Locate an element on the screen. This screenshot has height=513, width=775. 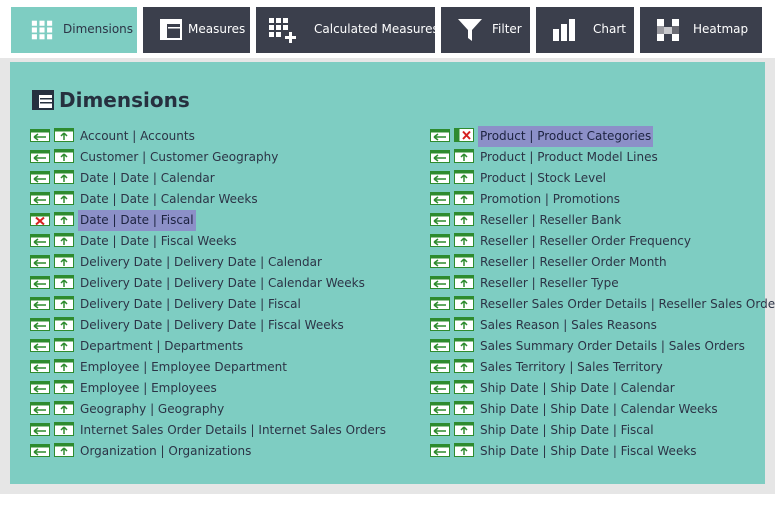
dimension-item: Geography | Geography is located at coordinates (195, 409).